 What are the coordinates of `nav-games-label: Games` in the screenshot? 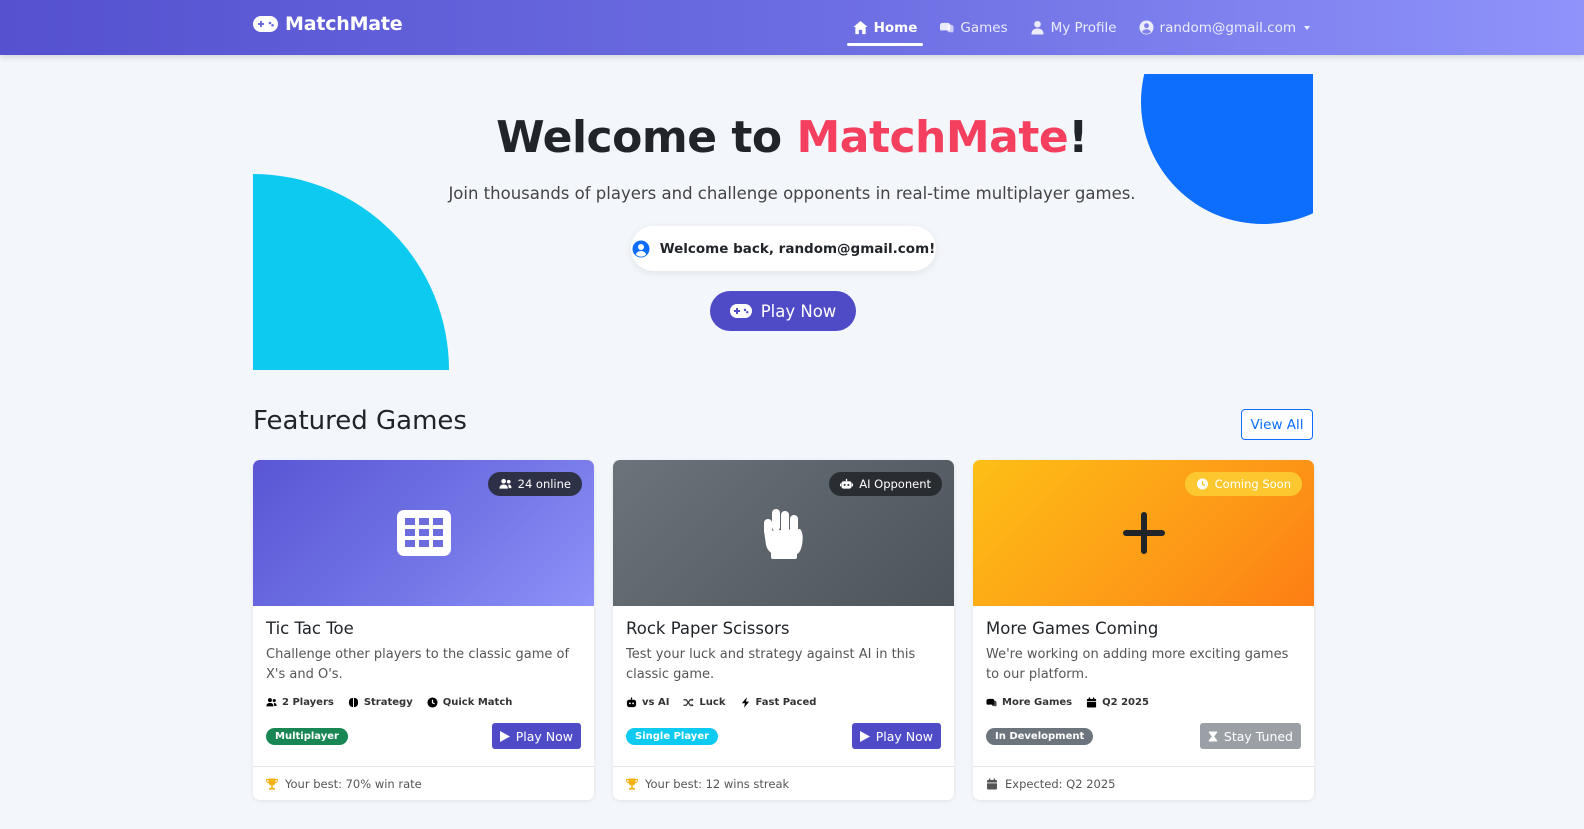 It's located at (984, 27).